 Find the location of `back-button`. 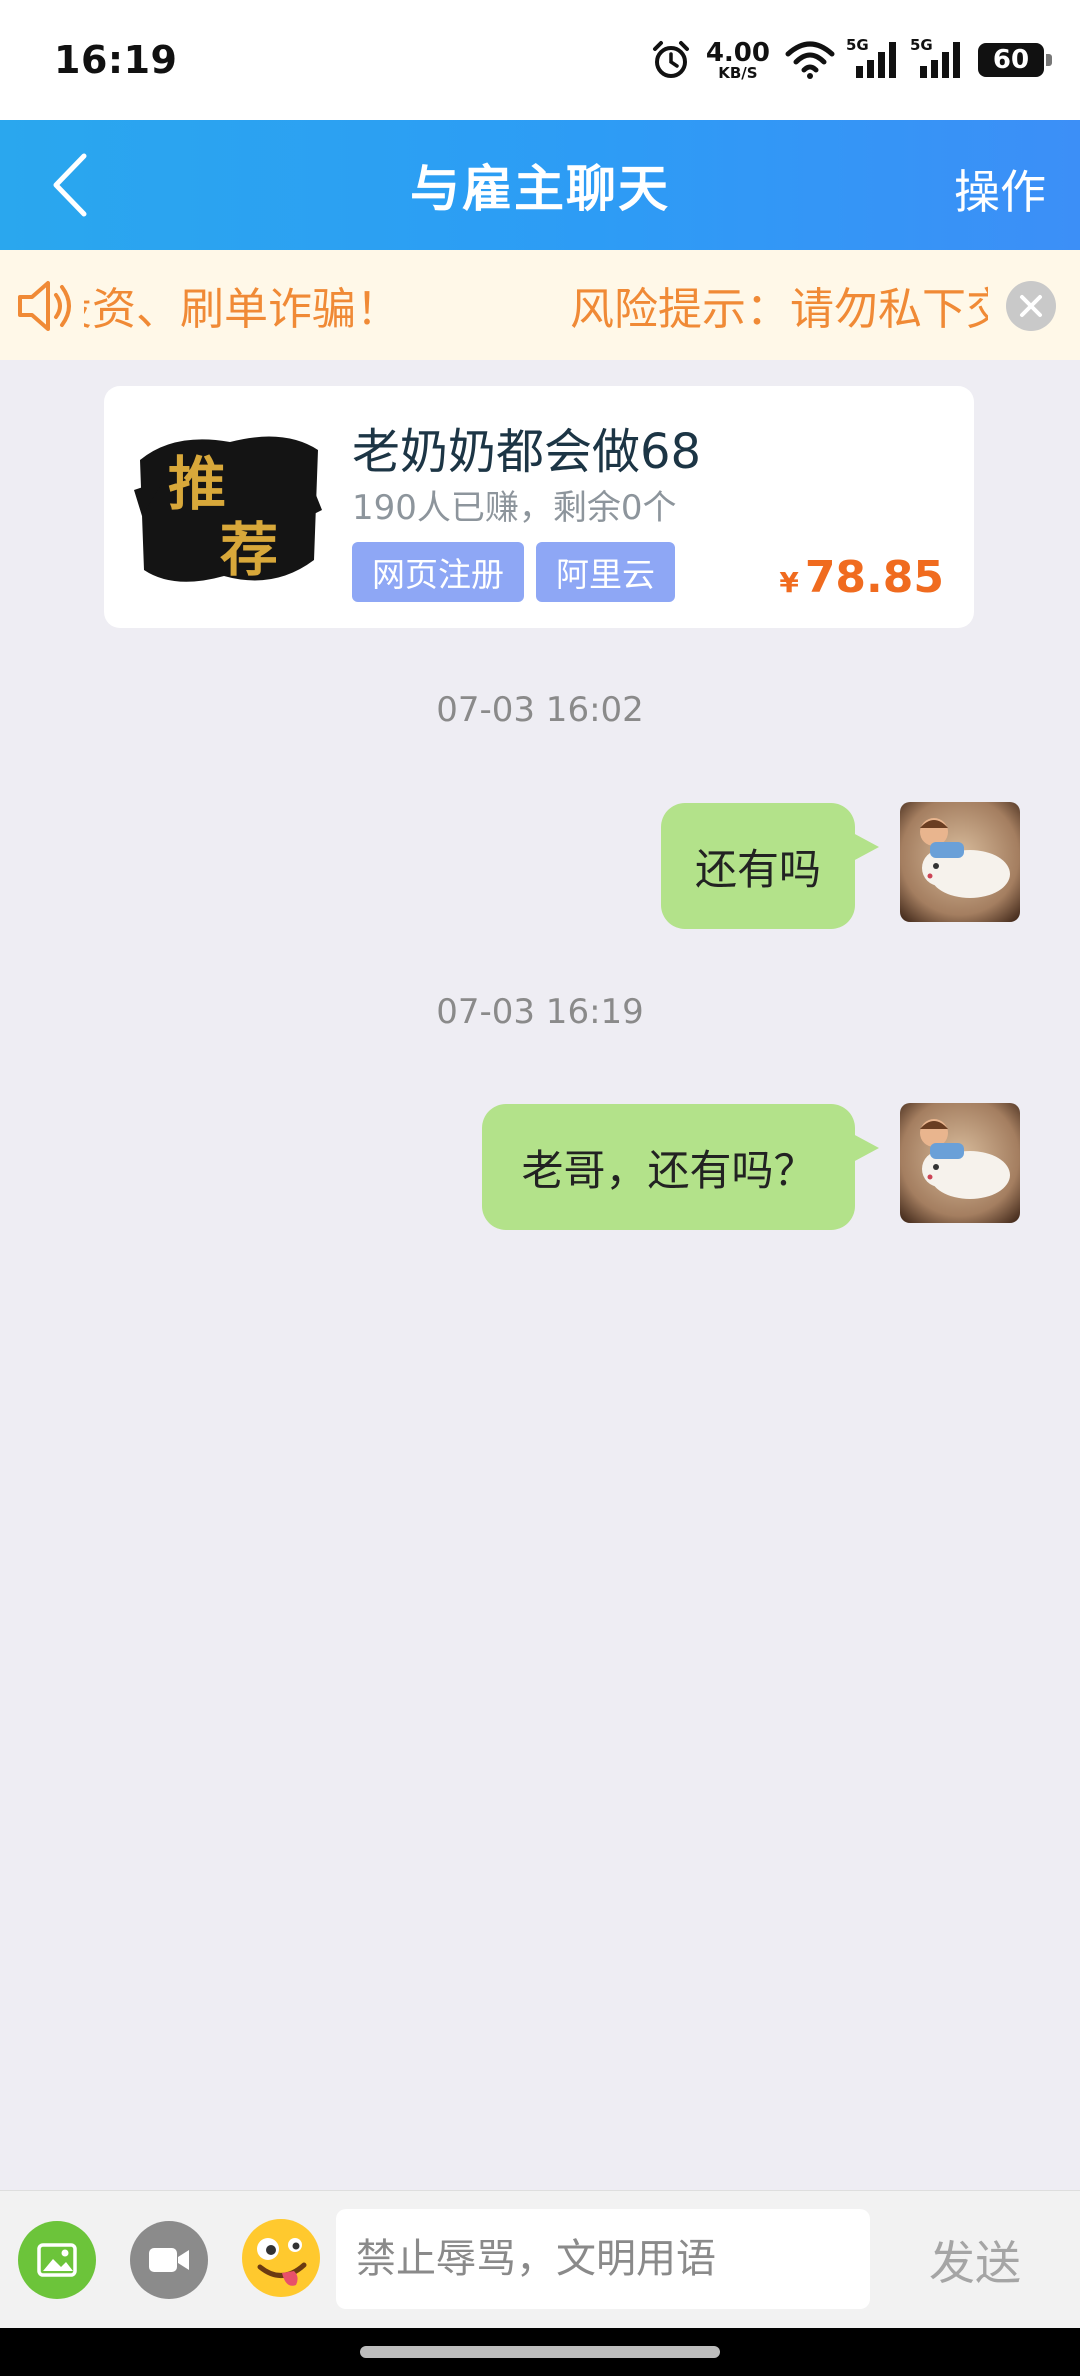

back-button is located at coordinates (70, 185).